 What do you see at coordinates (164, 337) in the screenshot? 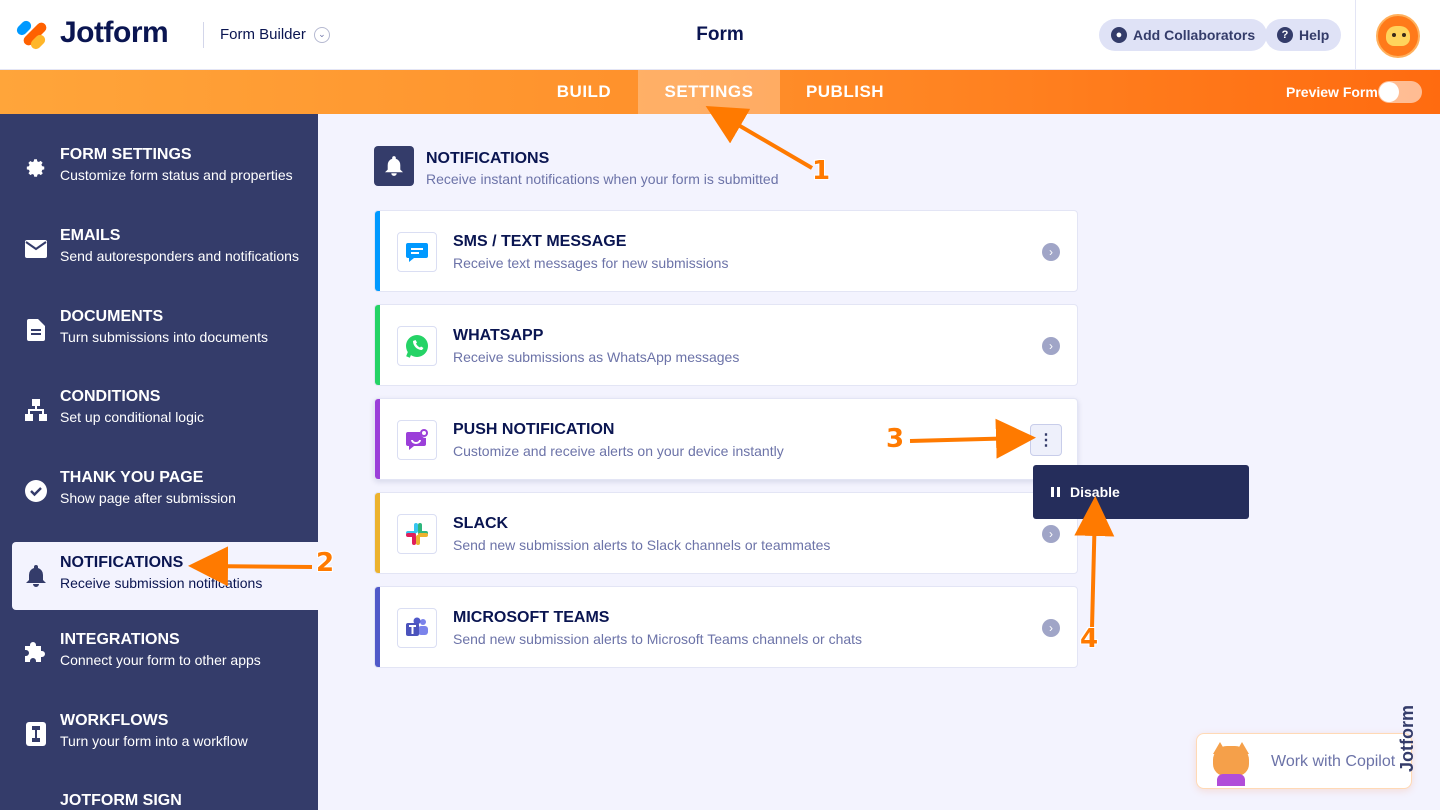
I see `sidebar-item-subtitle: Turn submissions into documents` at bounding box center [164, 337].